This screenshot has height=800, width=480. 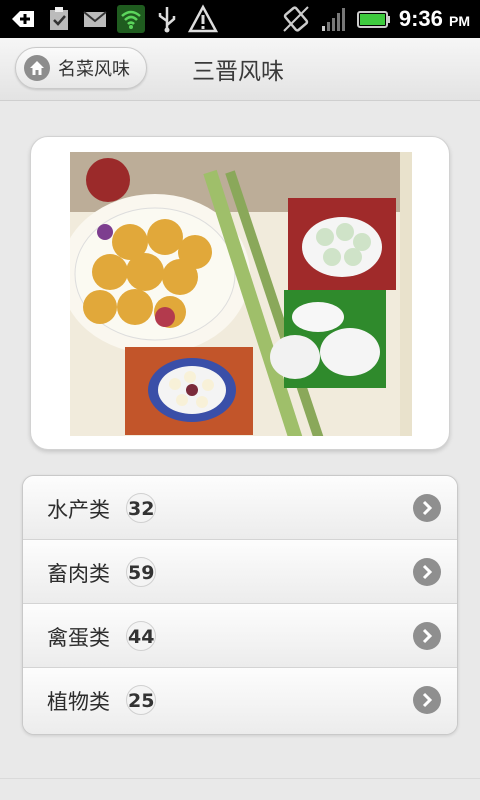 What do you see at coordinates (141, 636) in the screenshot?
I see `count-badge: 44` at bounding box center [141, 636].